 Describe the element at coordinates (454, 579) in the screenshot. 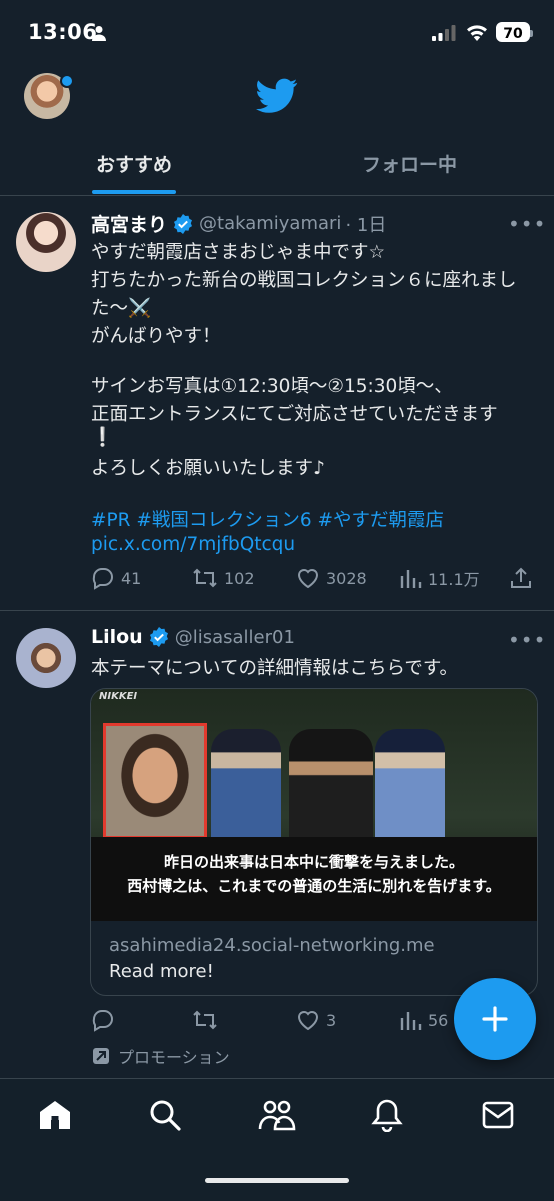

I see `view-count: 11.1万` at that location.